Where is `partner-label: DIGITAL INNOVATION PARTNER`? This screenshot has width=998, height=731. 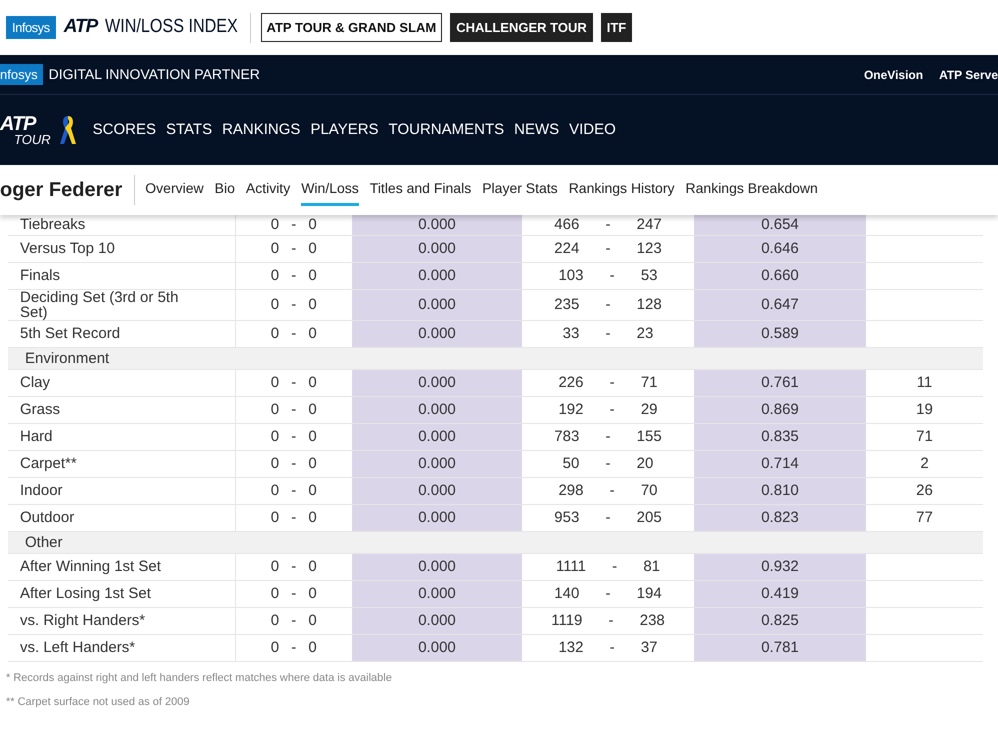
partner-label: DIGITAL INNOVATION PARTNER is located at coordinates (154, 74).